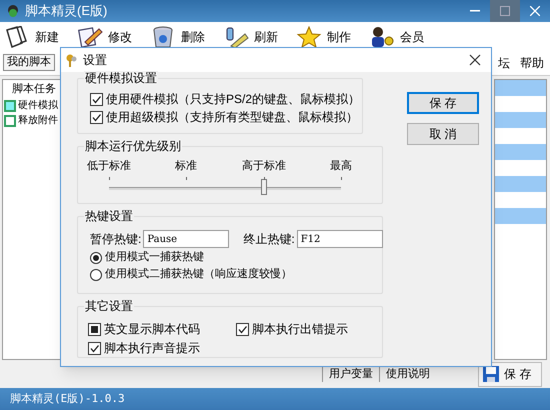 The image size is (550, 410). What do you see at coordinates (133, 146) in the screenshot?
I see `group-title: 脚本运行优先级别` at bounding box center [133, 146].